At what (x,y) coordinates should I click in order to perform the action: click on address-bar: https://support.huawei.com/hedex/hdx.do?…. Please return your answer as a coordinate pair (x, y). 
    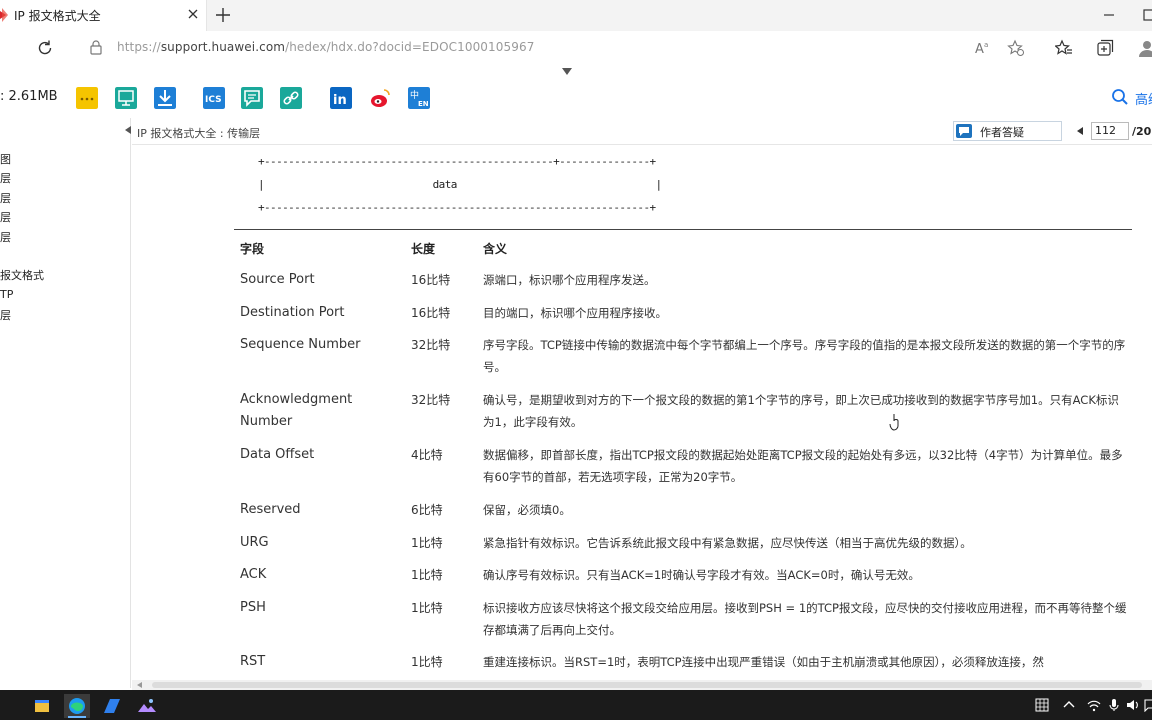
    Looking at the image, I should click on (576, 48).